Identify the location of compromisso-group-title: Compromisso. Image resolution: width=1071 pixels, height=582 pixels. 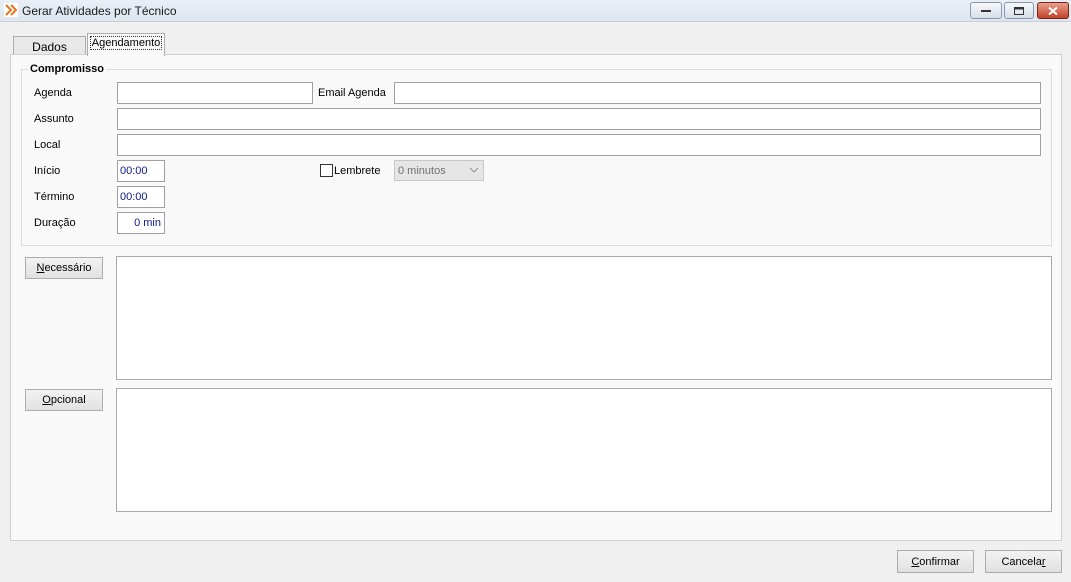
(67, 69).